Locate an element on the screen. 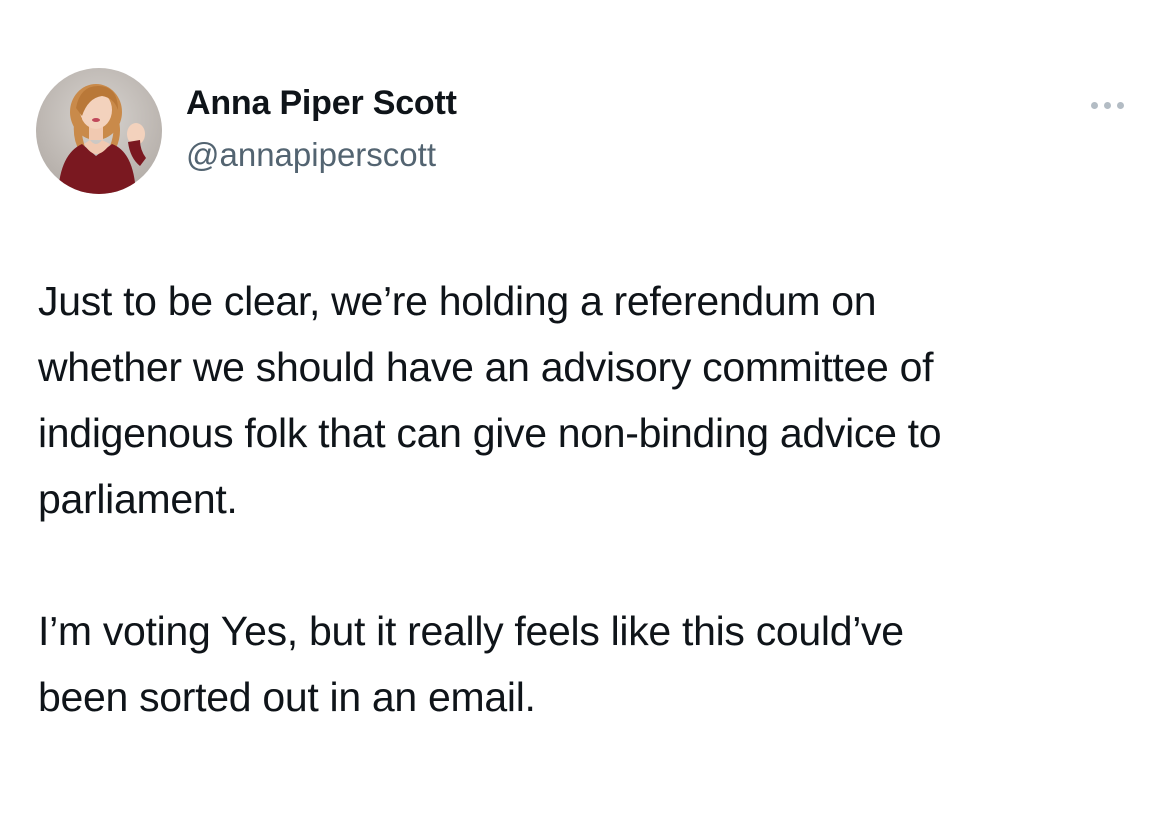 Image resolution: width=1170 pixels, height=821 pixels. author-avatar is located at coordinates (99, 131).